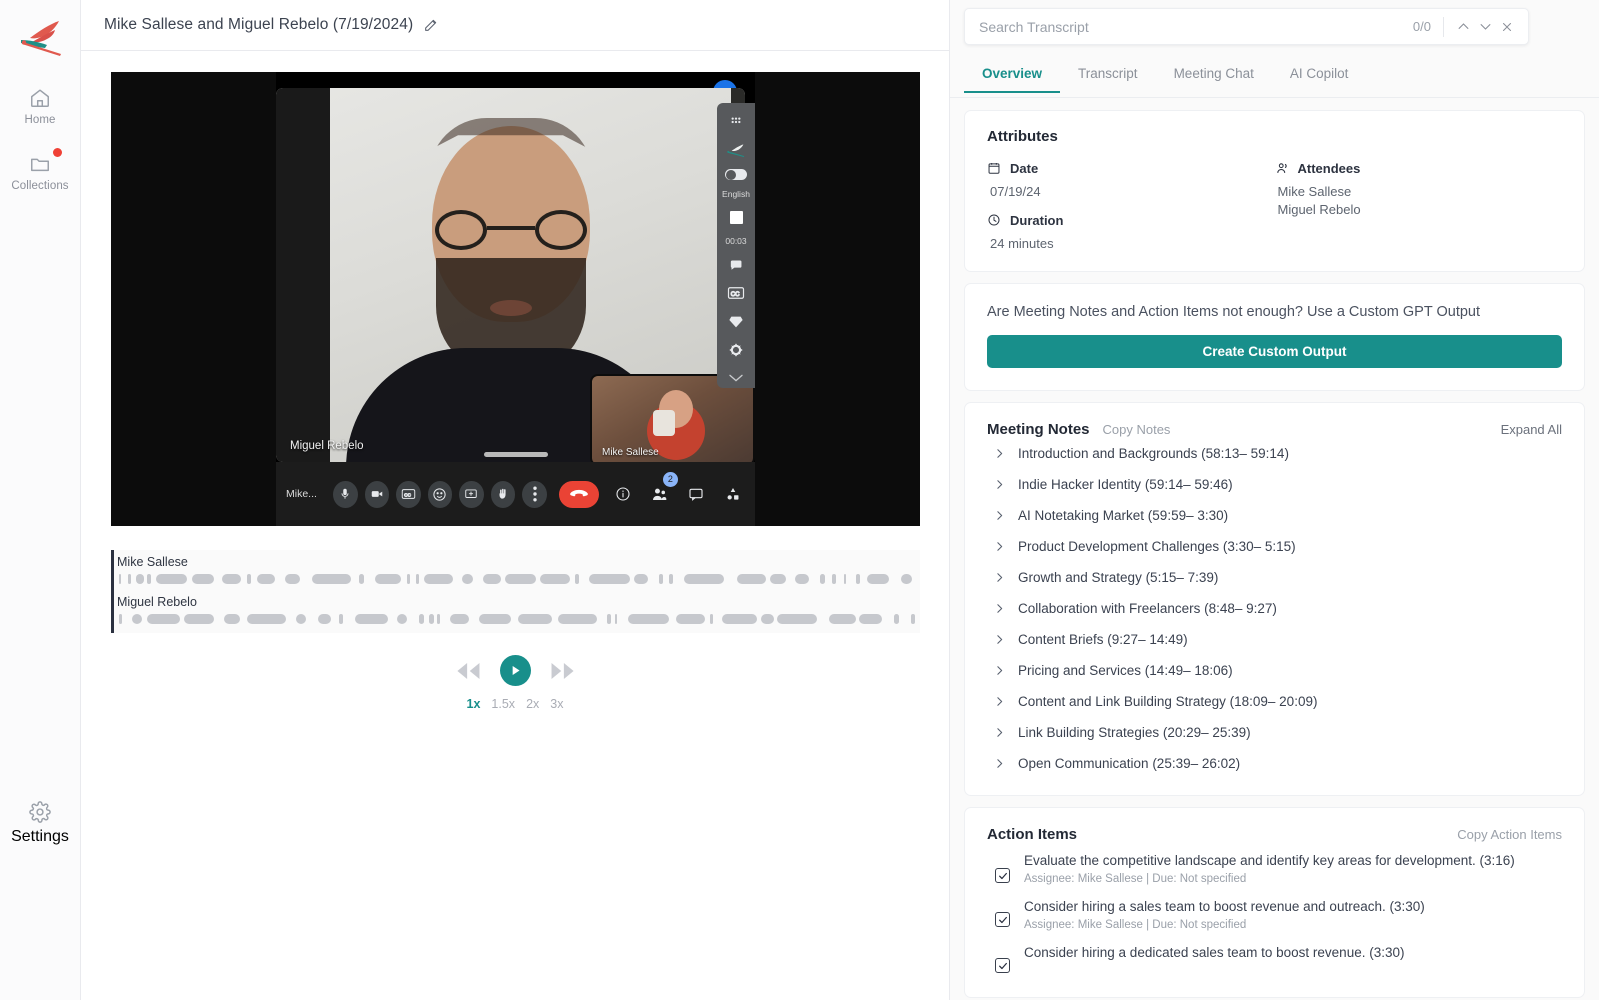  I want to click on search-input, so click(1196, 26).